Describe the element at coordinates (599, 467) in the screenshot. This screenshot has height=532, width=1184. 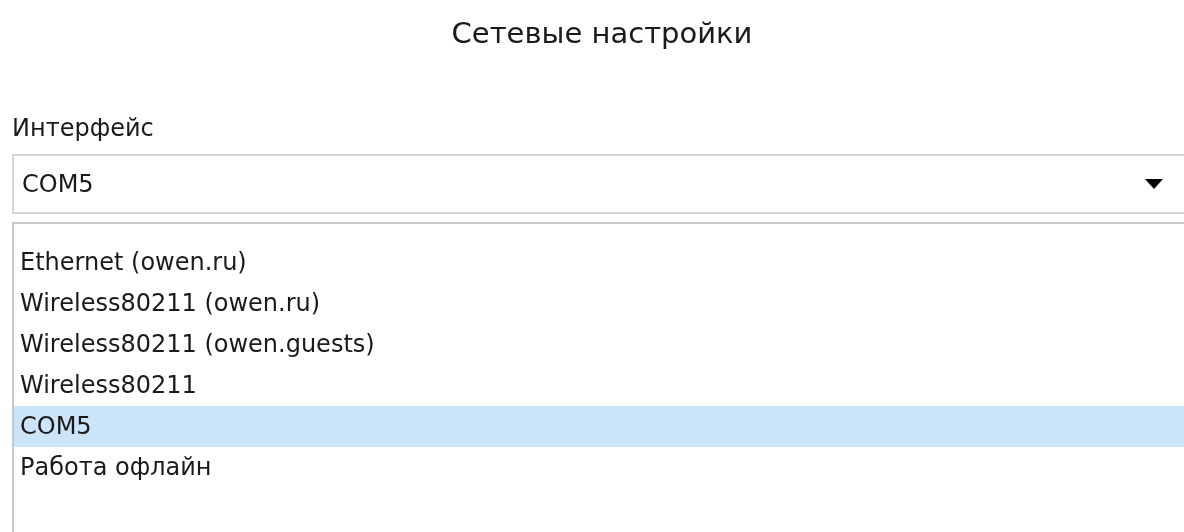
I see `dropdown-option: Работа офлайн` at that location.